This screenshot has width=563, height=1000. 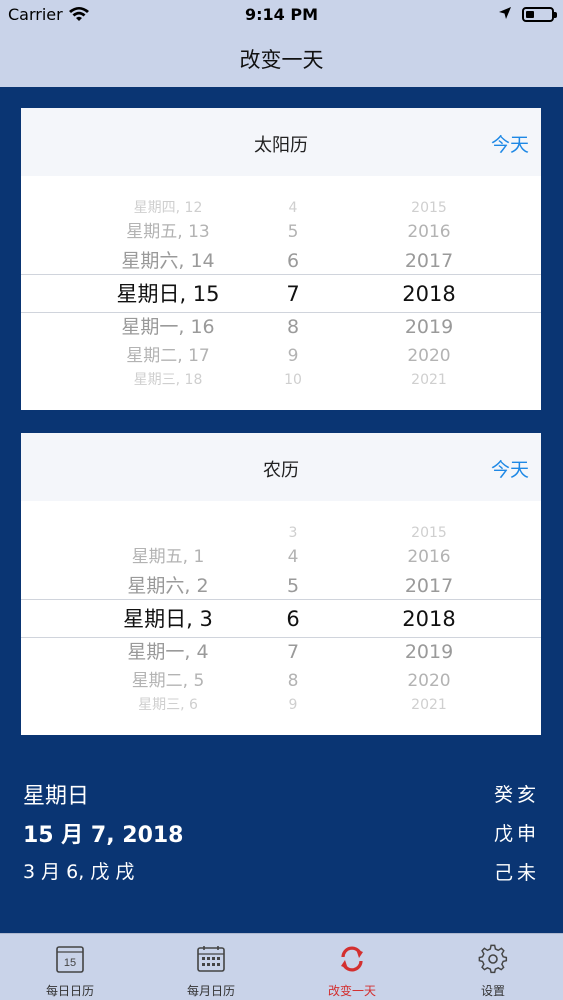 I want to click on tab-label: 每日日历, so click(x=69, y=991).